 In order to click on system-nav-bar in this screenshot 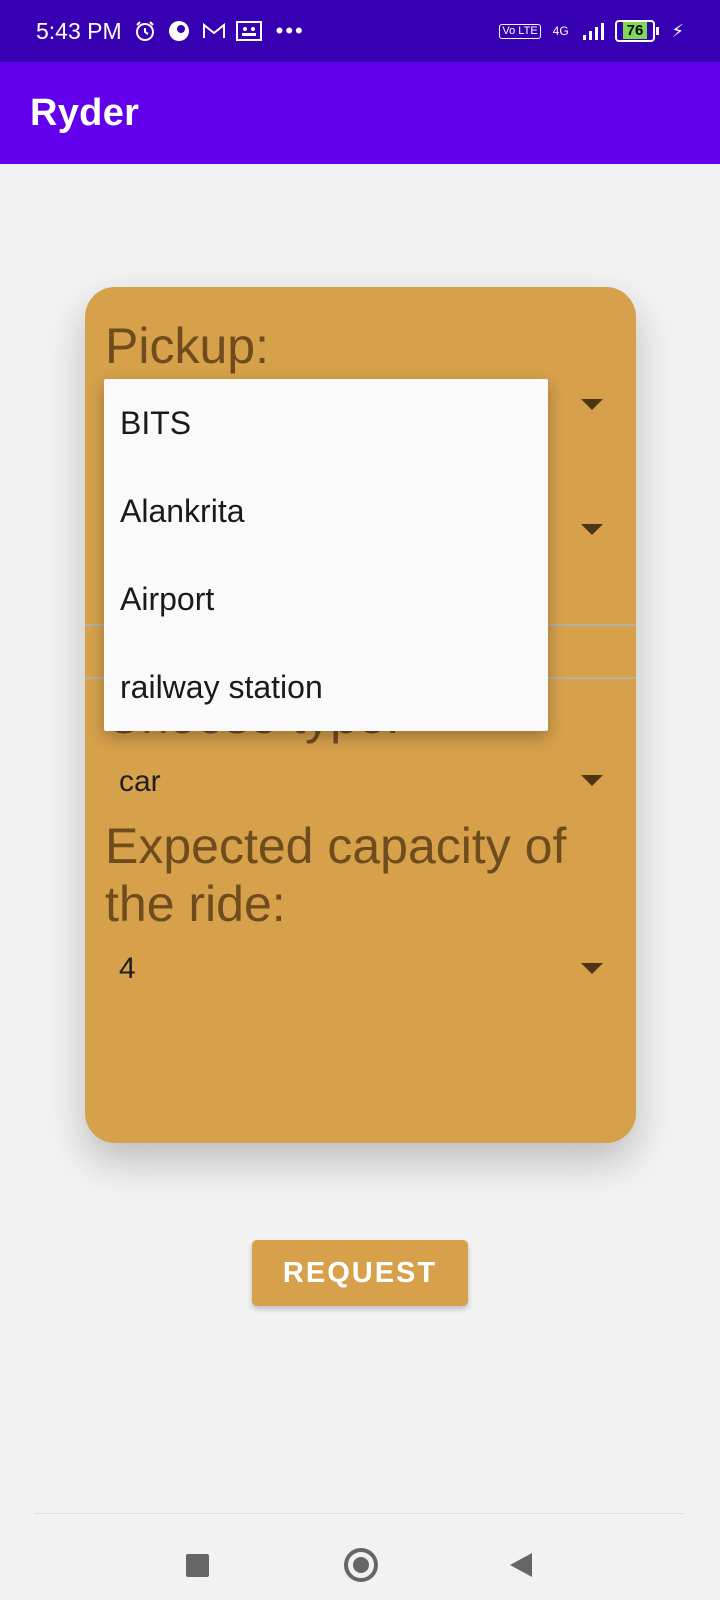, I will do `click(360, 1557)`.